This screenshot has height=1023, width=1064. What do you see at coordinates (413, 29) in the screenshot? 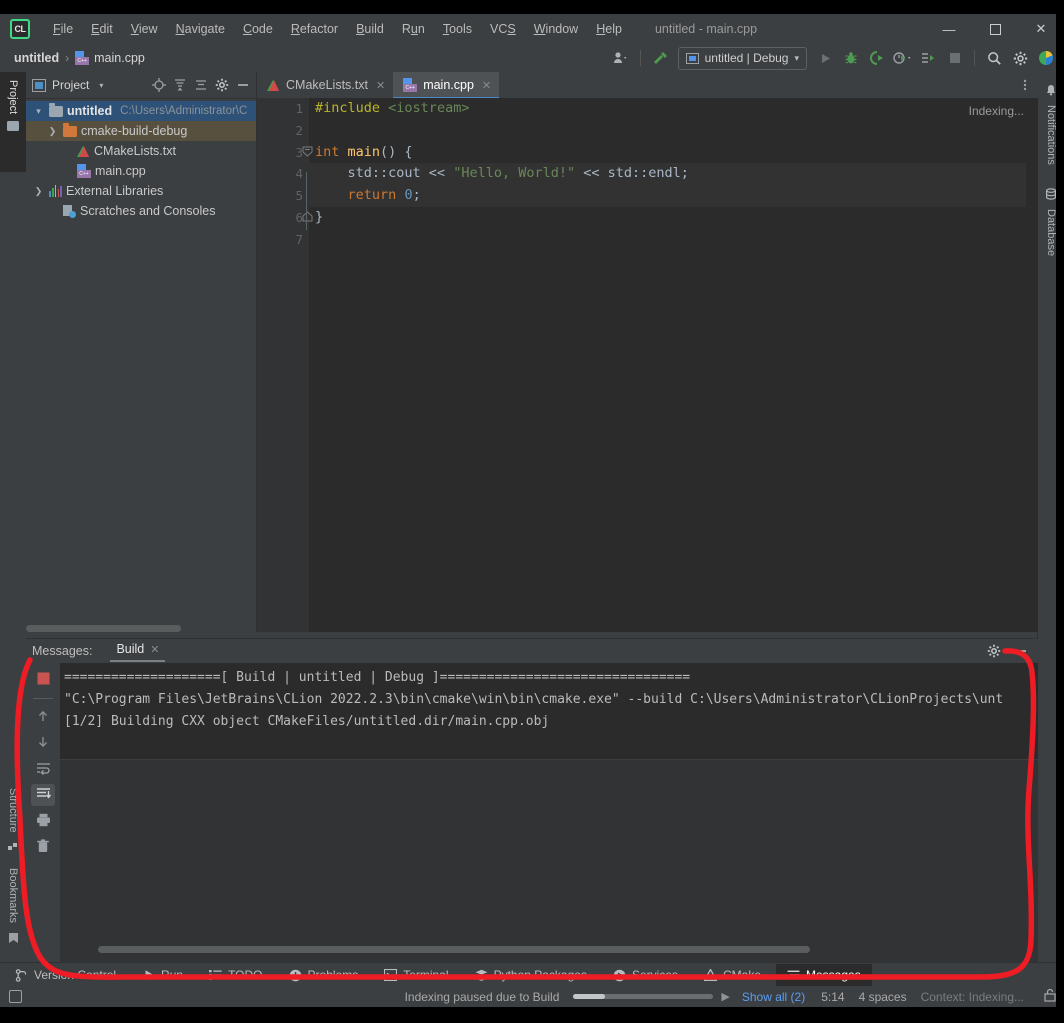
I see `menu-item-run: Run` at bounding box center [413, 29].